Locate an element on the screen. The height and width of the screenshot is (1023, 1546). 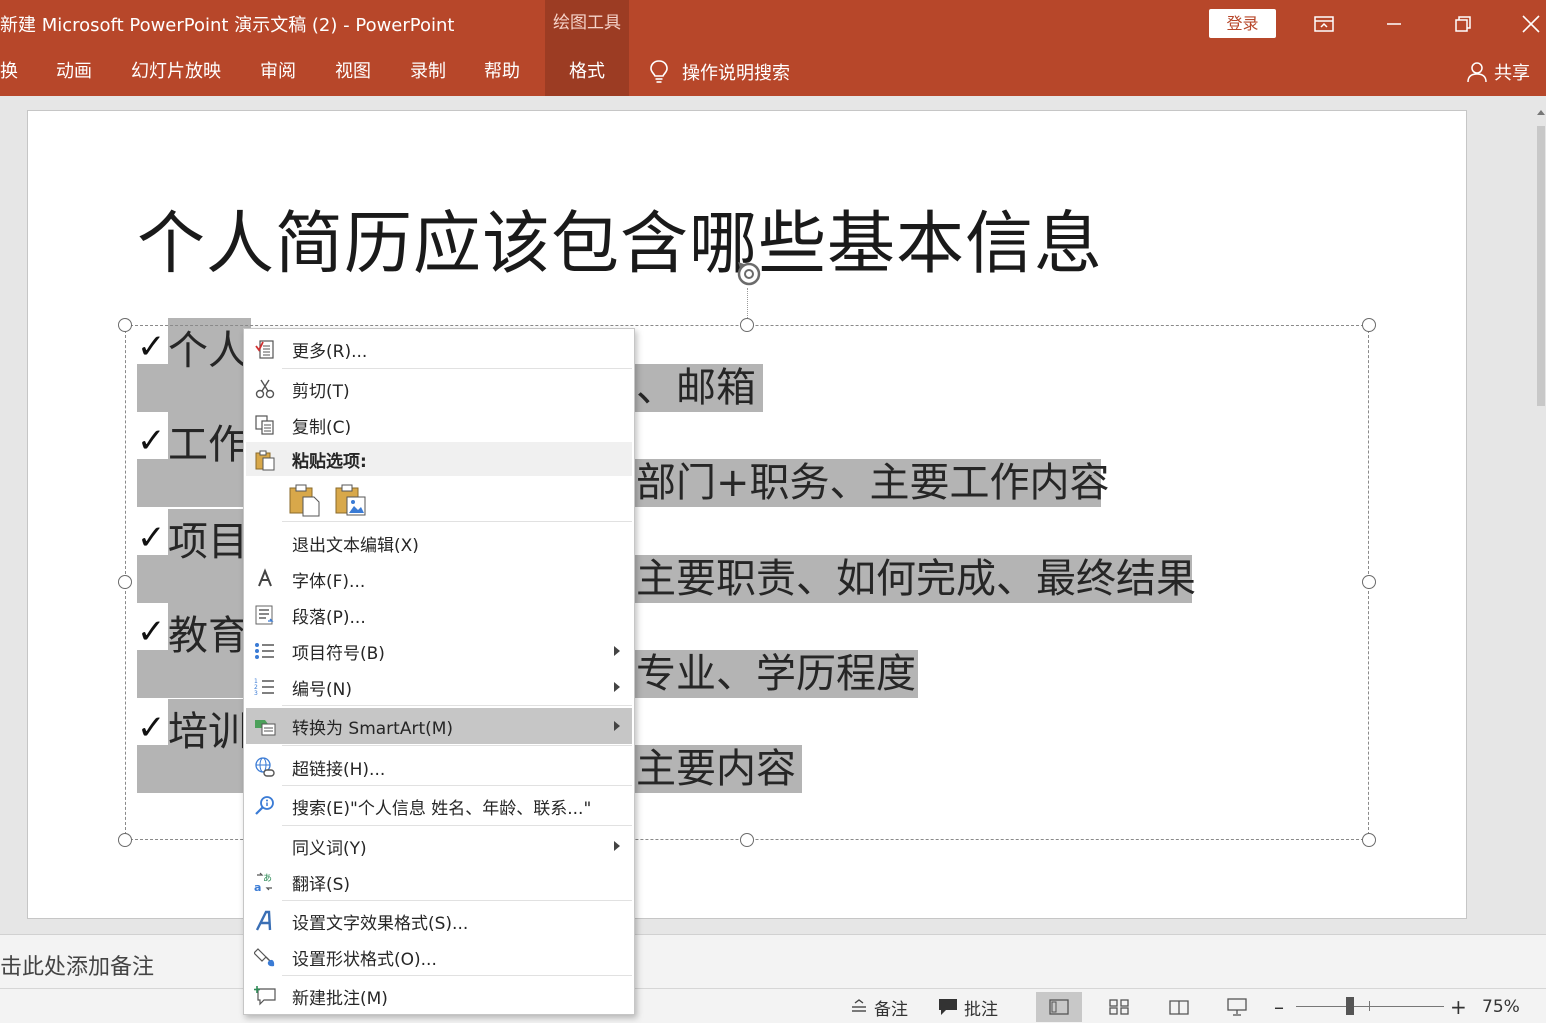
menu-item-translate: aあ 翻译(S) is located at coordinates (439, 882).